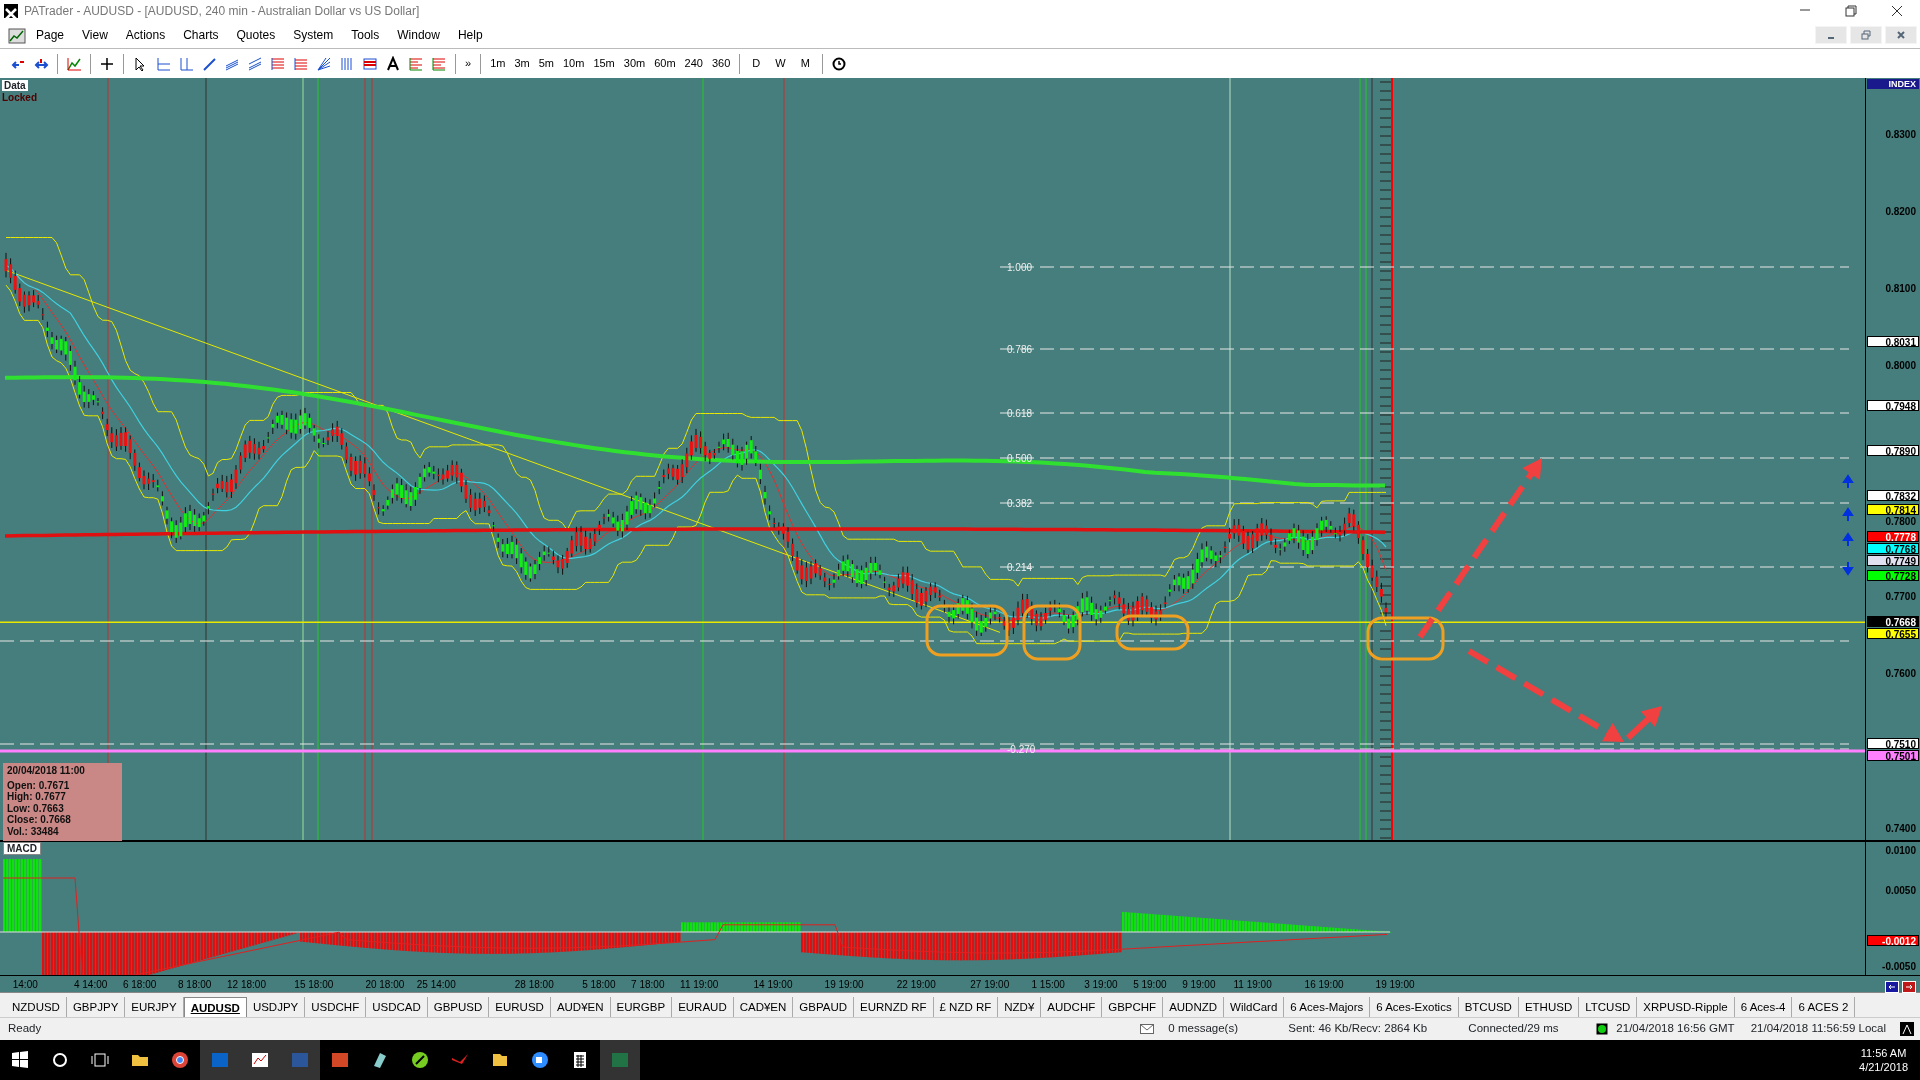 The image size is (1920, 1080). What do you see at coordinates (1048, 985) in the screenshot?
I see `time-label: 1 15:00` at bounding box center [1048, 985].